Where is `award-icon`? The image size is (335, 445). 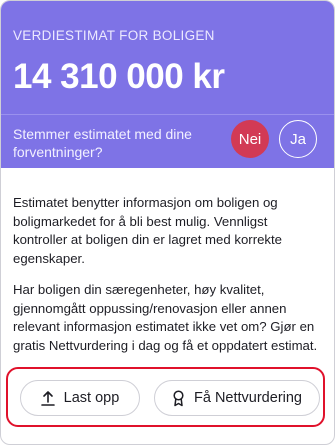
award-icon is located at coordinates (178, 398).